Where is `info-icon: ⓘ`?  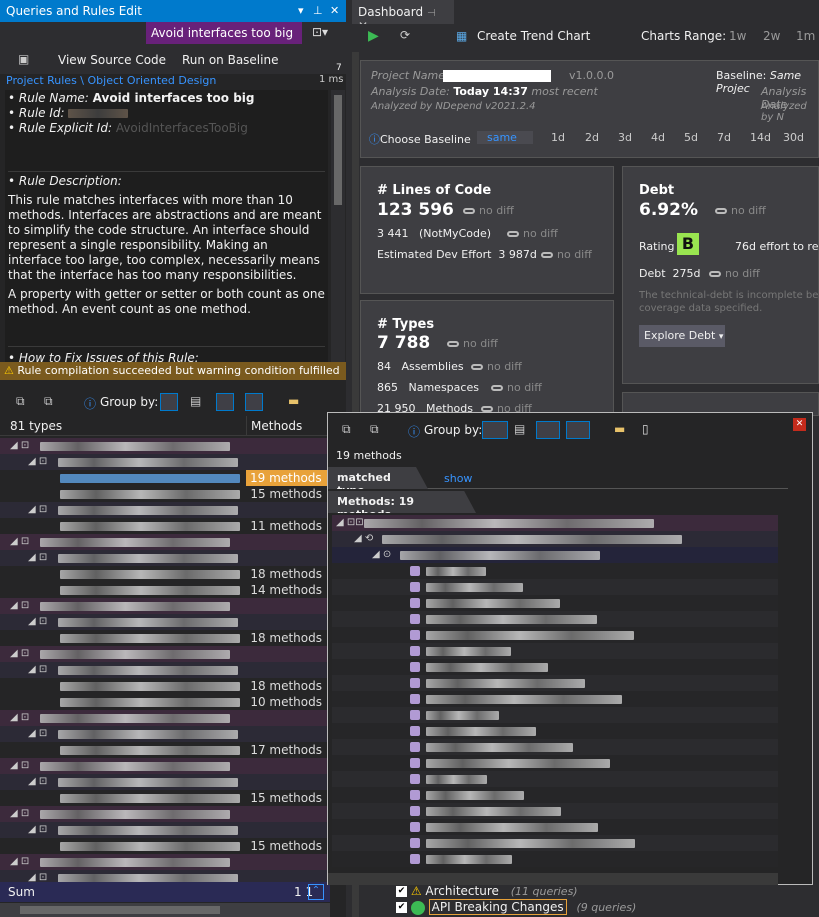 info-icon: ⓘ is located at coordinates (90, 403).